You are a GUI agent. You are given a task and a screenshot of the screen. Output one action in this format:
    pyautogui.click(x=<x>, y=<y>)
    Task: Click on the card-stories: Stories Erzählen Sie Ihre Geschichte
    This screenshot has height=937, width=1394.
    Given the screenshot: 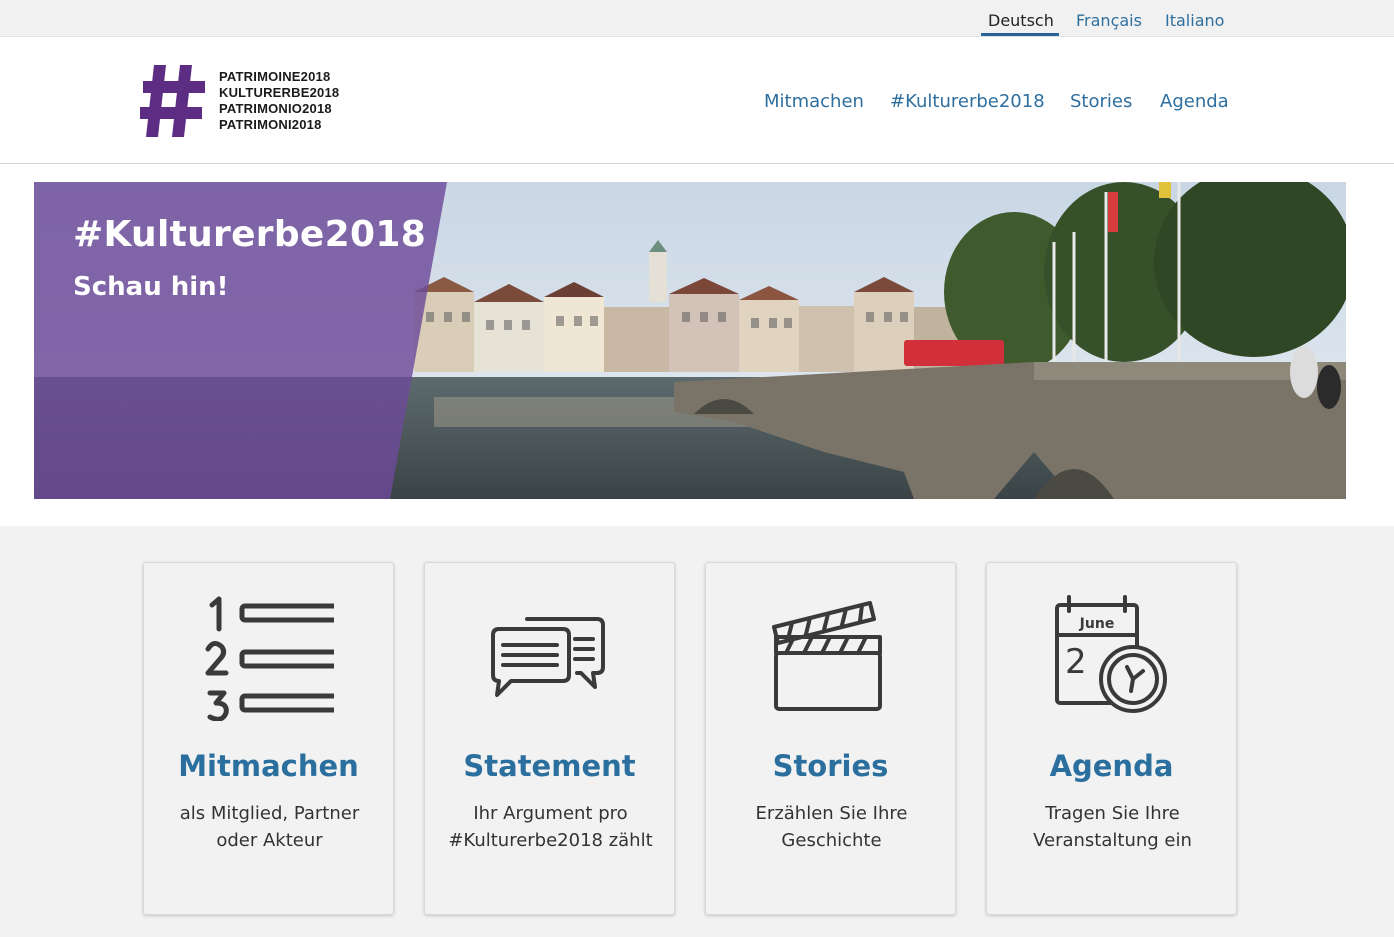 What is the action you would take?
    pyautogui.click(x=830, y=738)
    